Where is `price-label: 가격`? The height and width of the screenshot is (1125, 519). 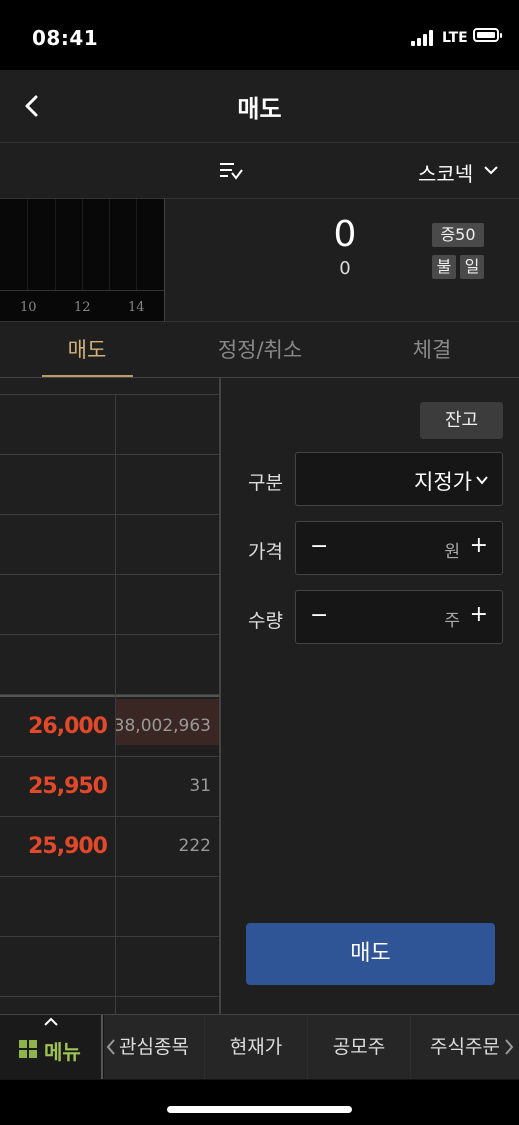
price-label: 가격 is located at coordinates (265, 552).